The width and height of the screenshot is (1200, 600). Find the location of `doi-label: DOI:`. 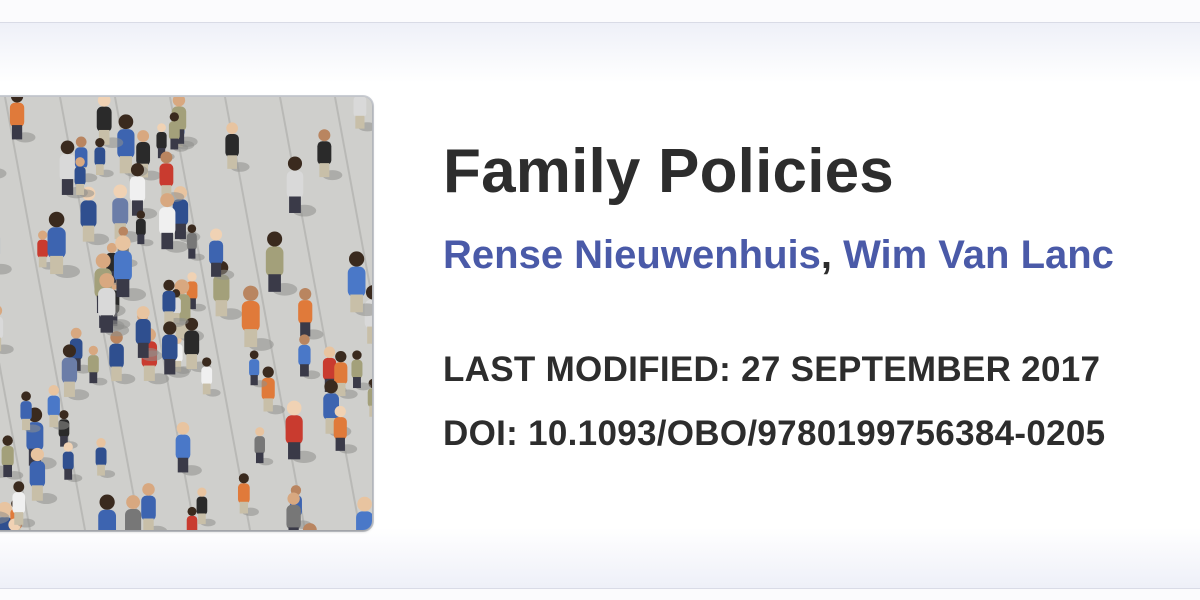

doi-label: DOI: is located at coordinates (481, 433).